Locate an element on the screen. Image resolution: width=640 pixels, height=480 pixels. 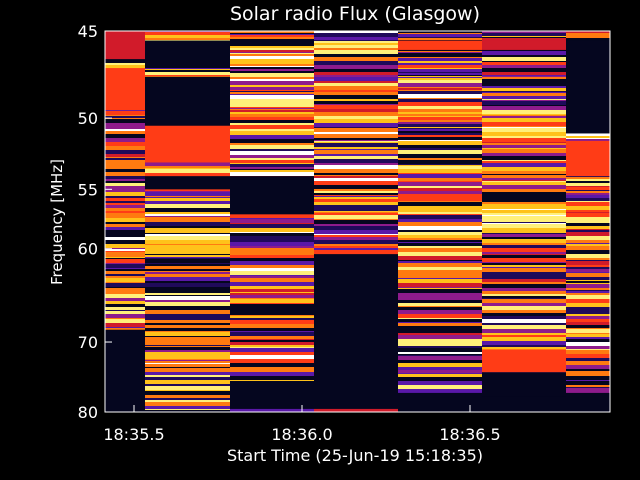
x-axis-label: Start Time (25-Jun-19 15:18:35) is located at coordinates (355, 455).